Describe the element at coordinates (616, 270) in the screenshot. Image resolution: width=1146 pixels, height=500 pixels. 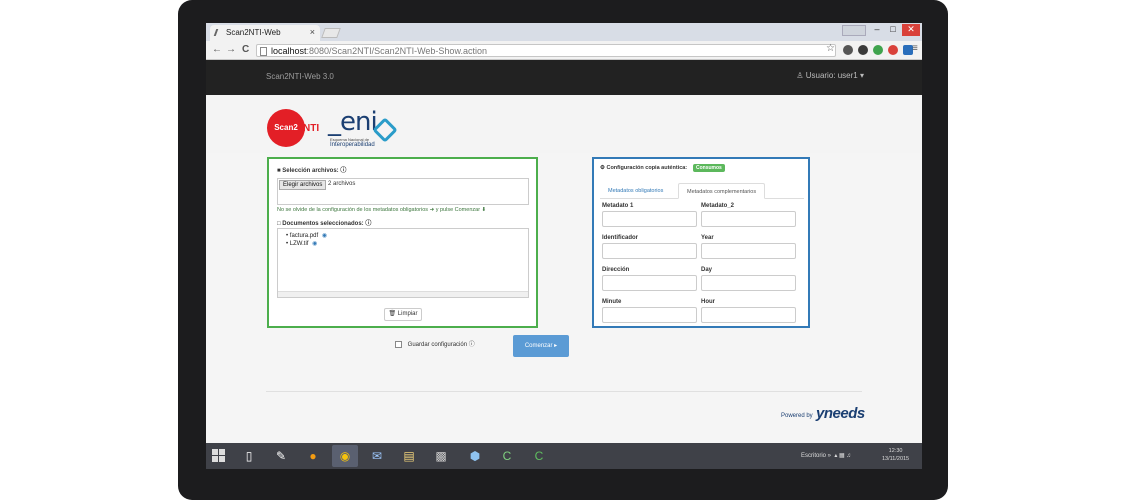
I see `field-label-direccion: Dirección` at that location.